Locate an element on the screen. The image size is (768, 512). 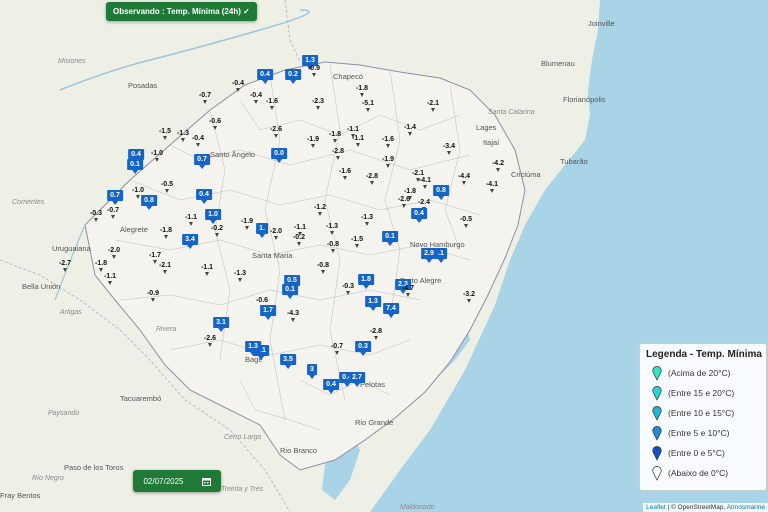
station-marker: -4.7 is located at coordinates (408, 291).